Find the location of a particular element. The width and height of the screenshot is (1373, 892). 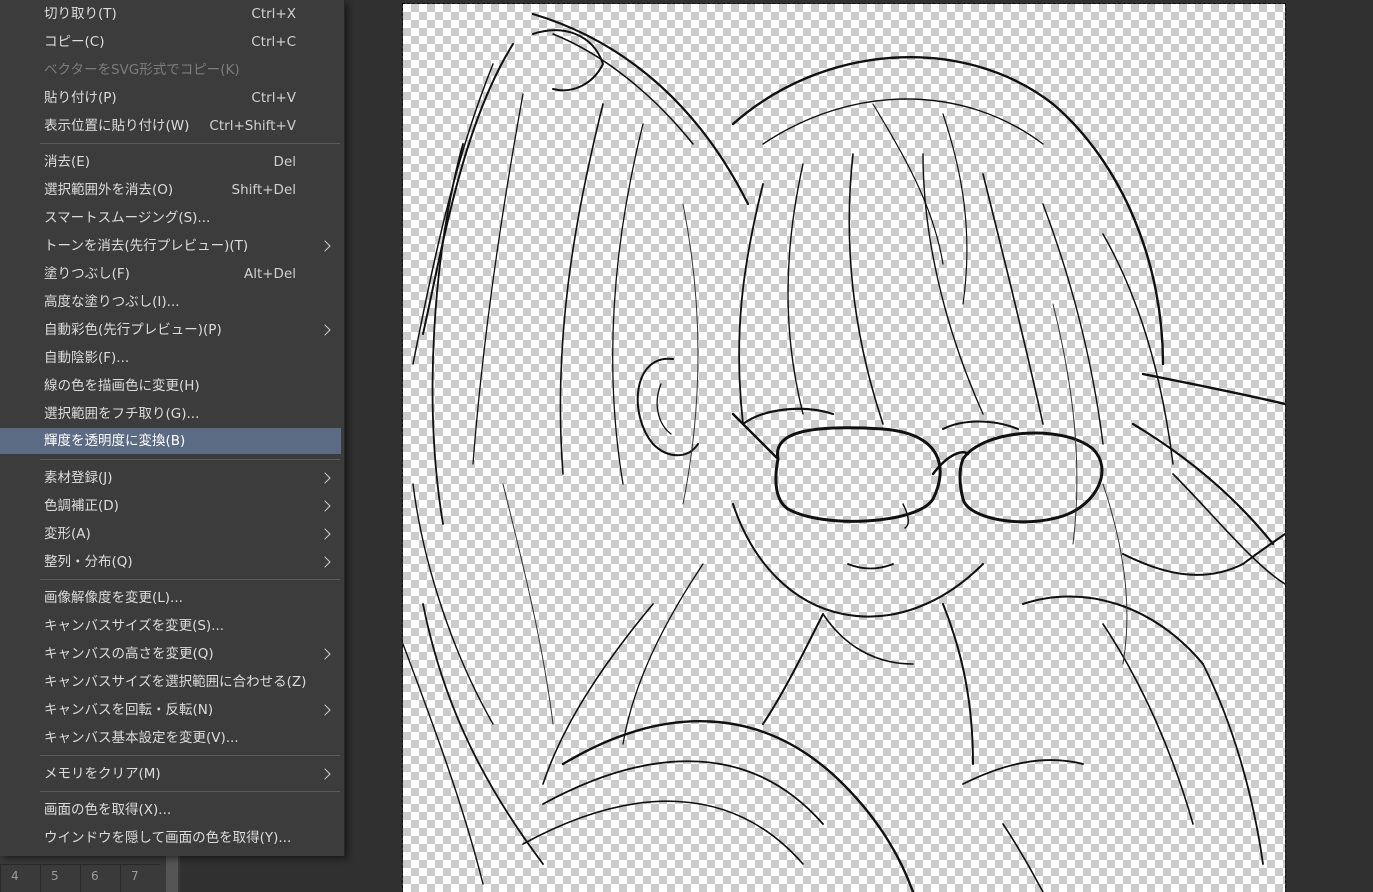

menu-item-label: 変形(A) is located at coordinates (67, 534).